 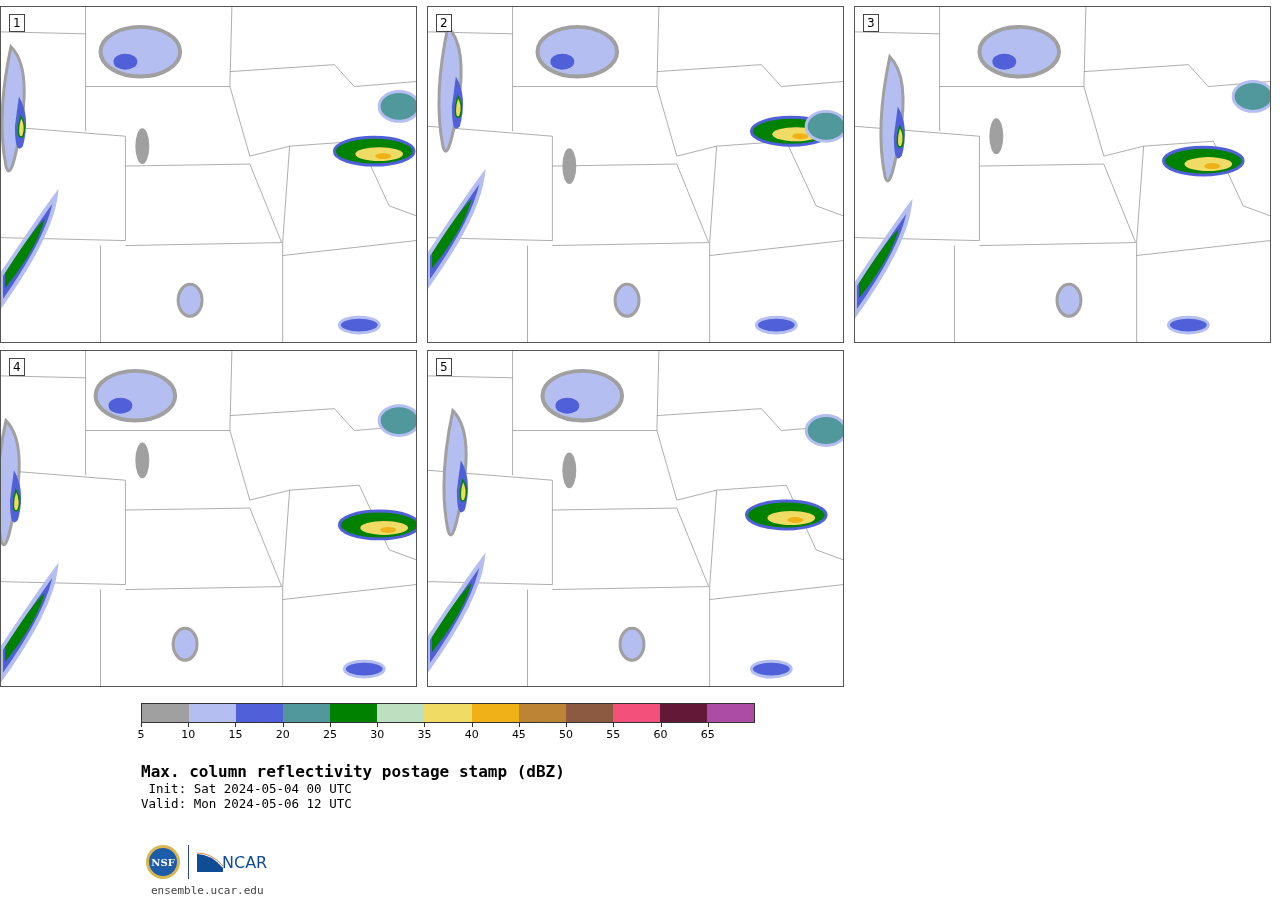 I want to click on ncar-logo: NCAR, so click(x=232, y=862).